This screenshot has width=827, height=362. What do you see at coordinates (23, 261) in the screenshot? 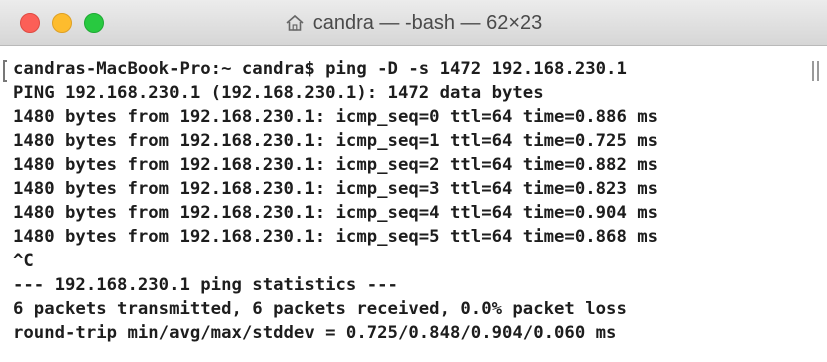
I see `terminal-line: ^C` at bounding box center [23, 261].